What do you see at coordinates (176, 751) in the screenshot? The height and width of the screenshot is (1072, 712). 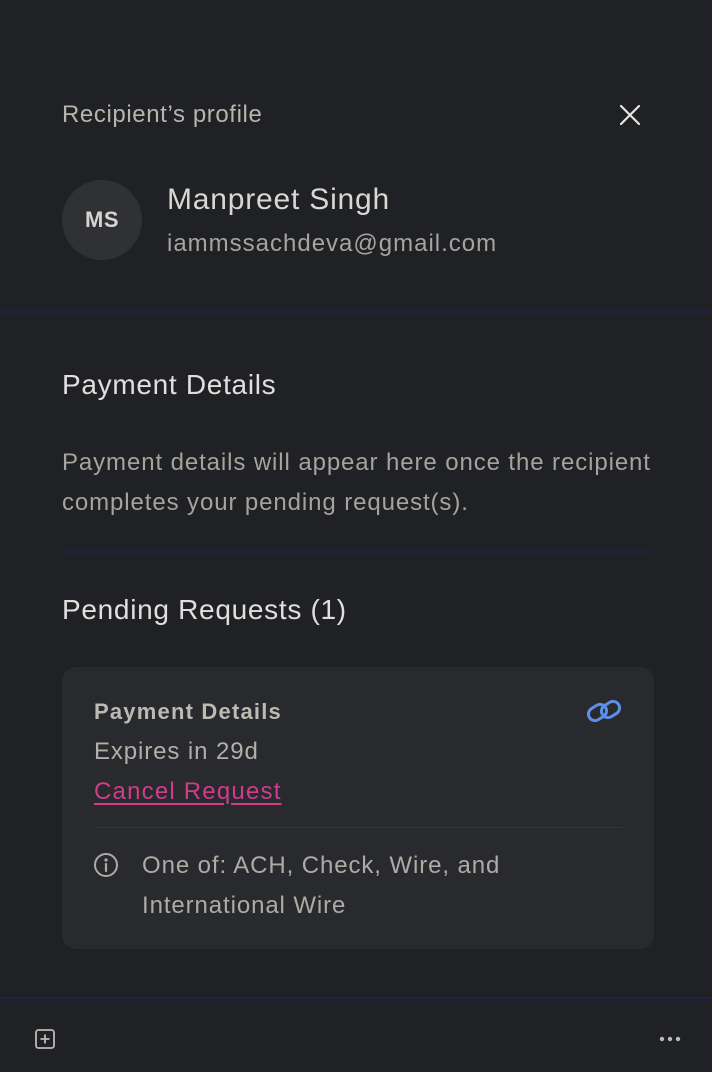 I see `request-expiry: Expires in 29d` at bounding box center [176, 751].